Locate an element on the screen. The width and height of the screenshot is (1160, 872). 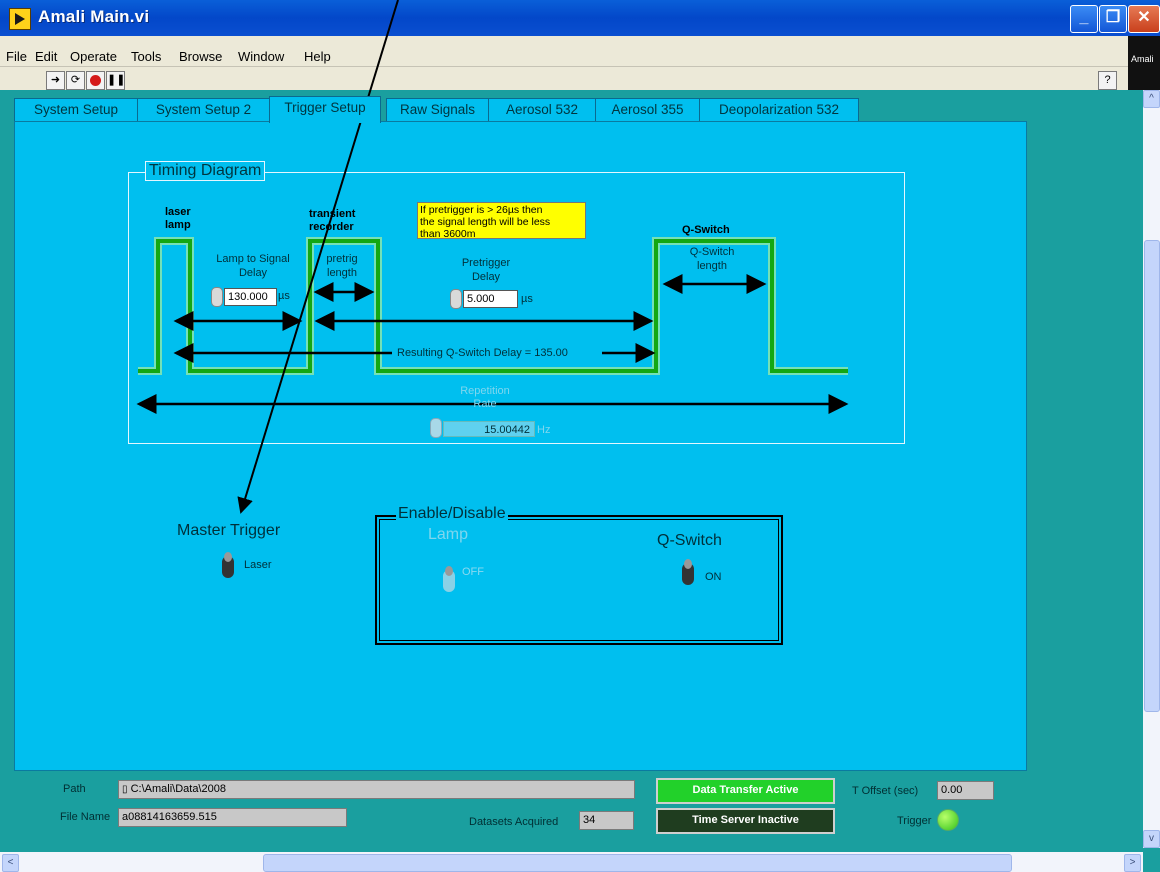
scroll-right-icon: > is located at coordinates (1132, 863).